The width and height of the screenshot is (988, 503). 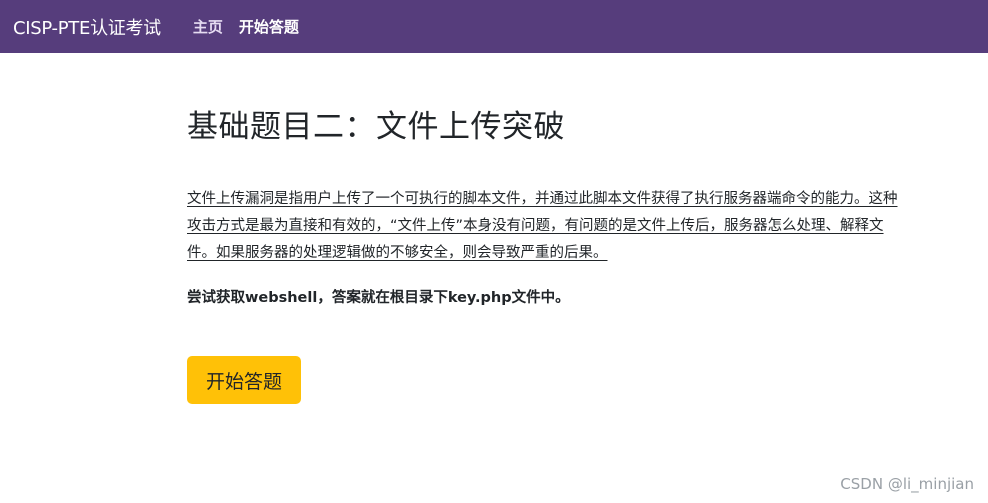 What do you see at coordinates (907, 484) in the screenshot?
I see `csdn-watermark: CSDN @li_minjian` at bounding box center [907, 484].